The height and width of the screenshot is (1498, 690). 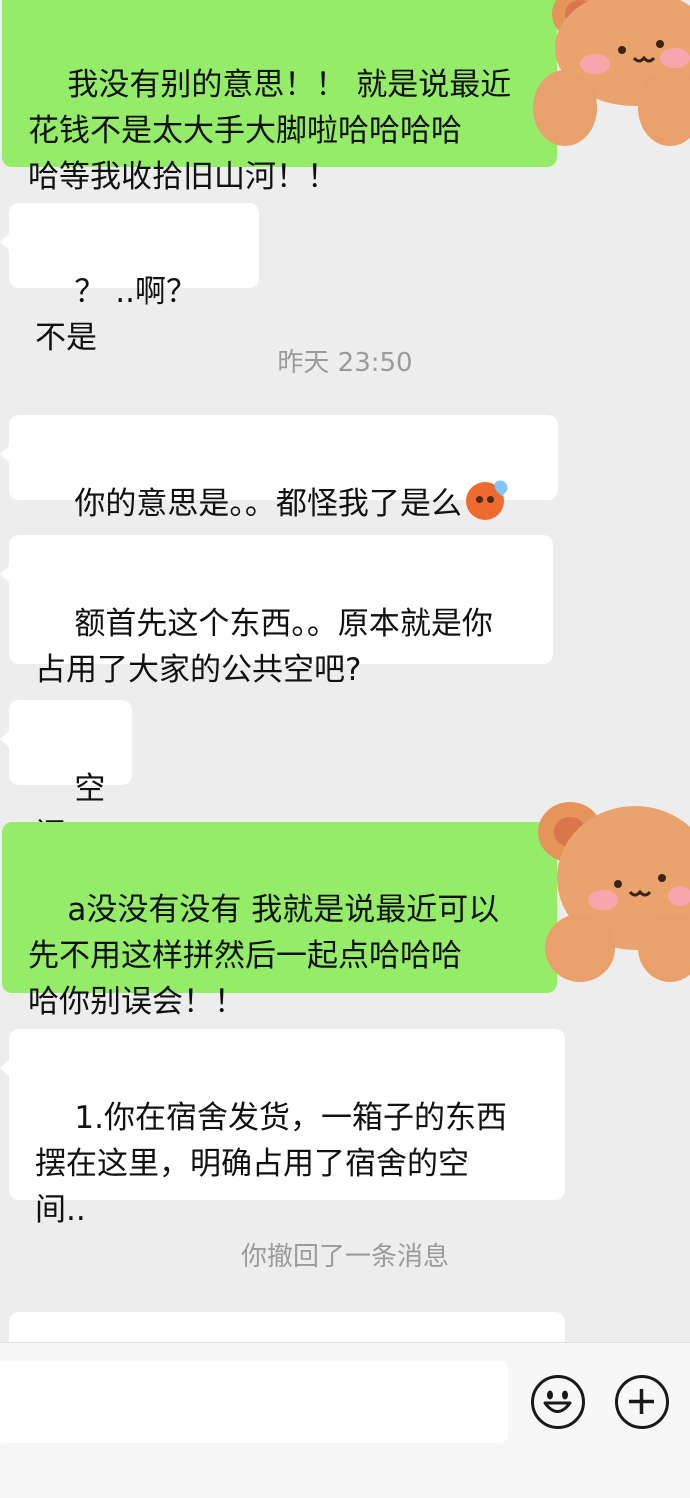 I want to click on message-text: a没没有没有 我就是说最近可以 先不用这样拼然后一起点哈哈哈 哈你别误会！！, so click(x=264, y=956).